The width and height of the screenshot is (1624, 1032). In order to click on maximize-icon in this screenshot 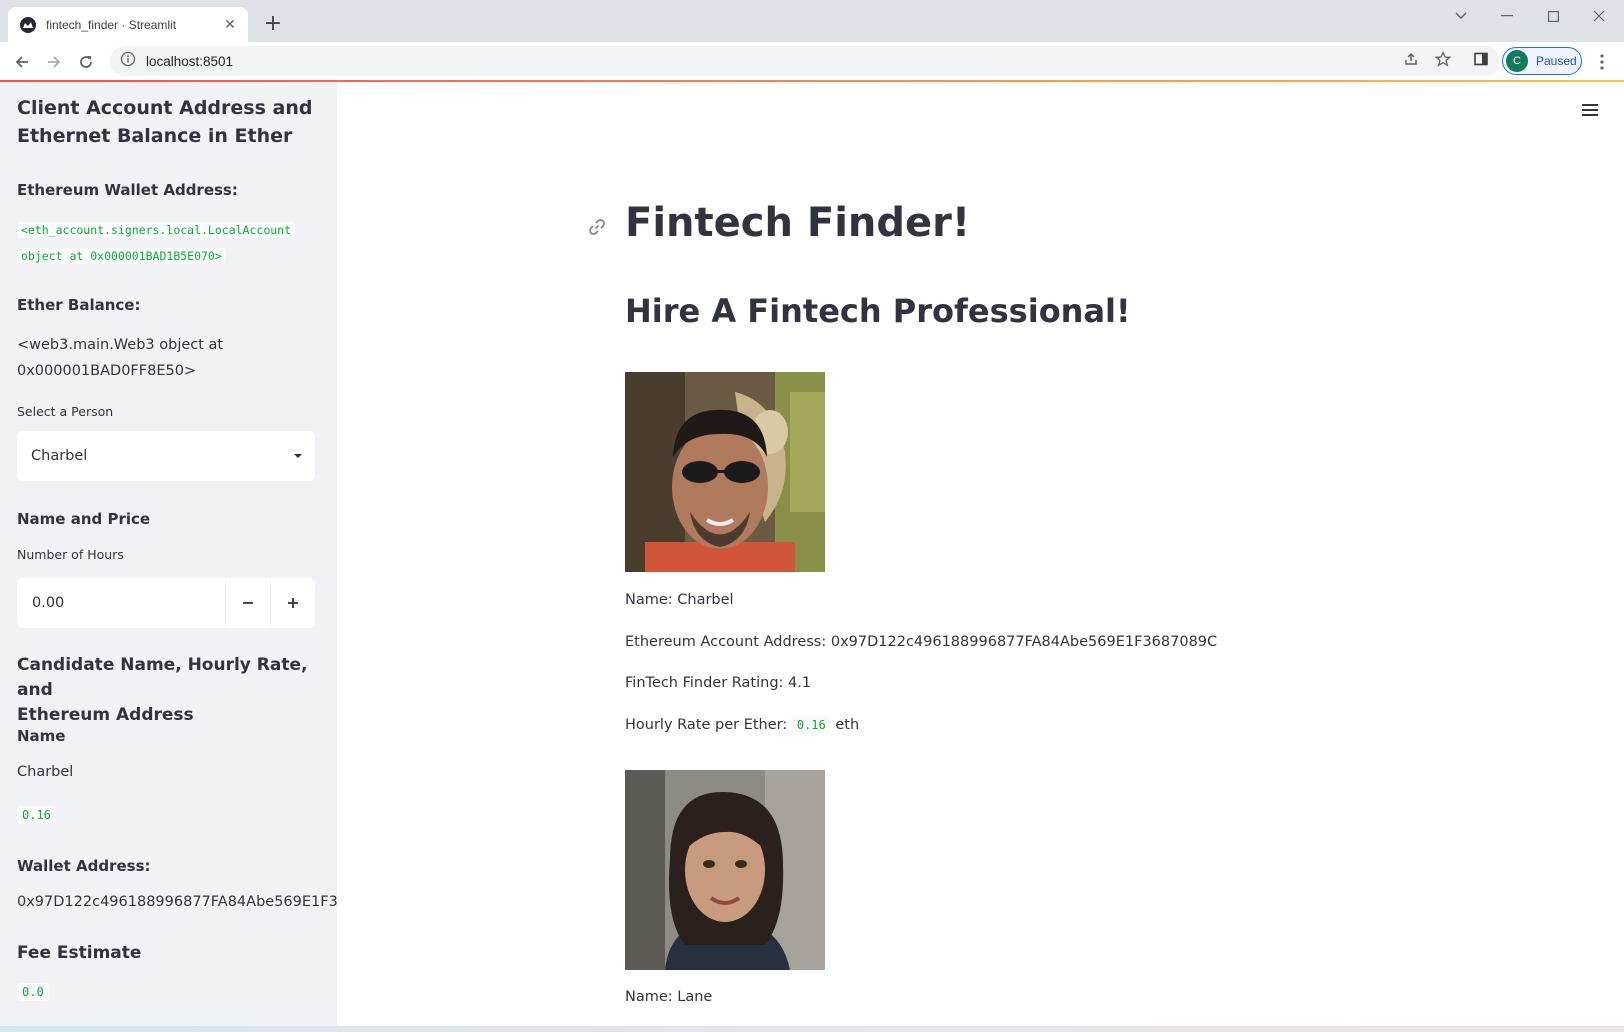, I will do `click(1553, 16)`.